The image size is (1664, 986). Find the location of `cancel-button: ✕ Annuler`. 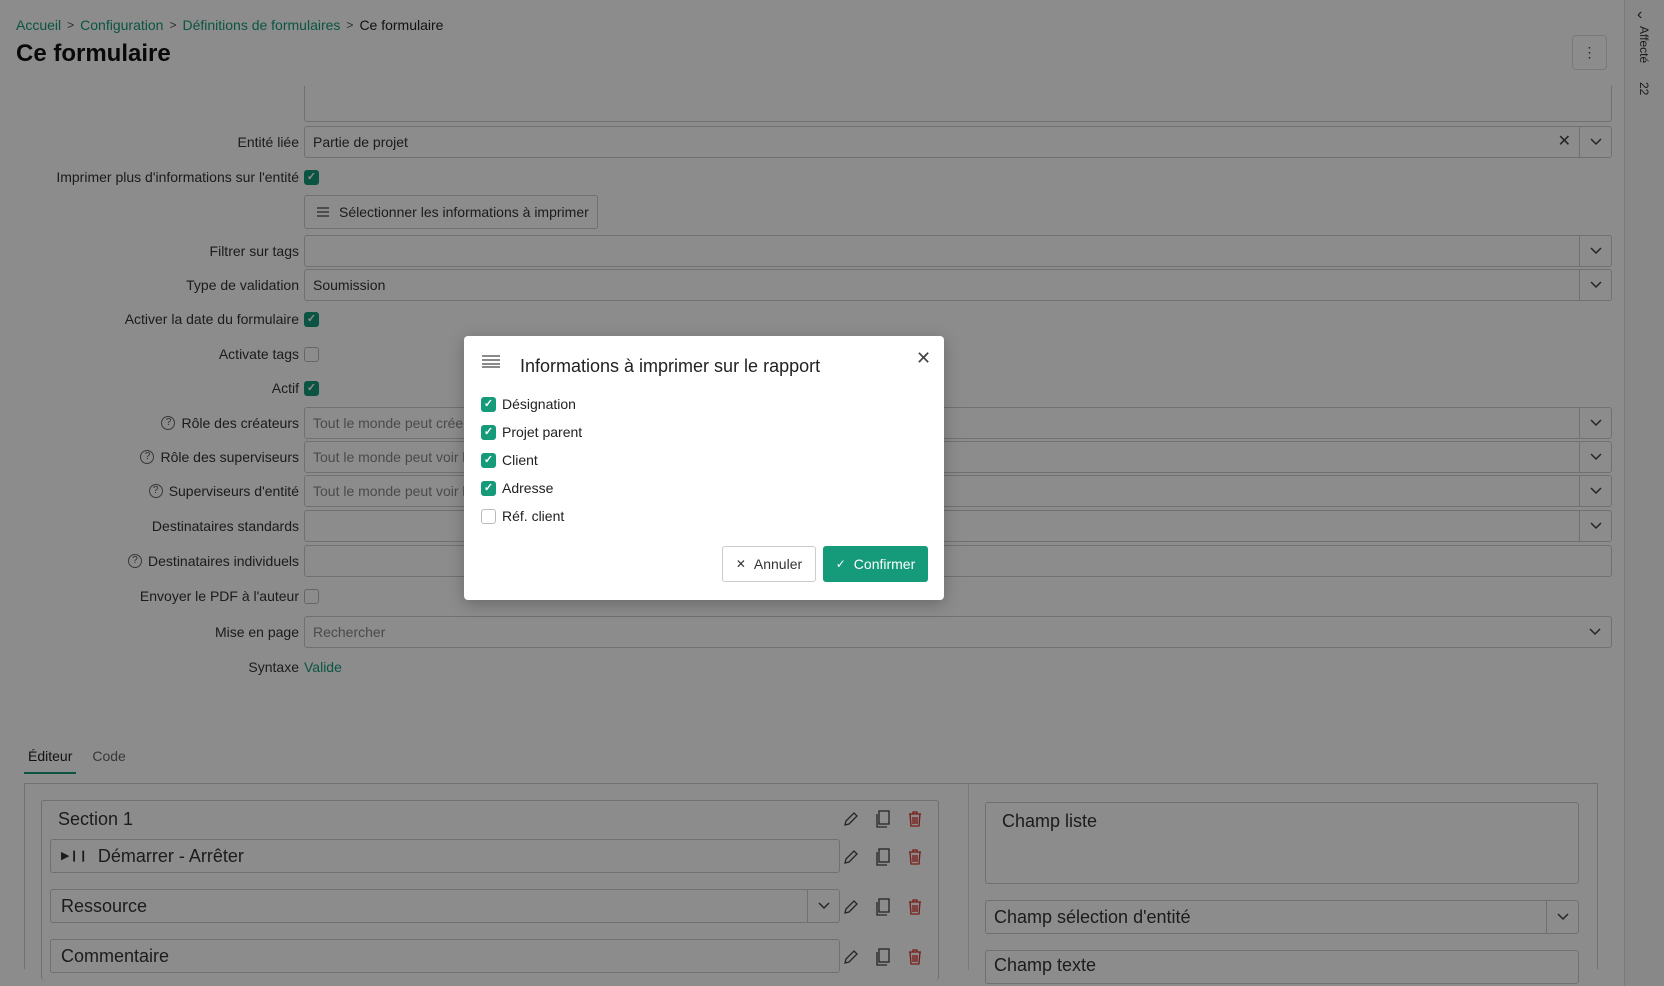

cancel-button: ✕ Annuler is located at coordinates (769, 564).